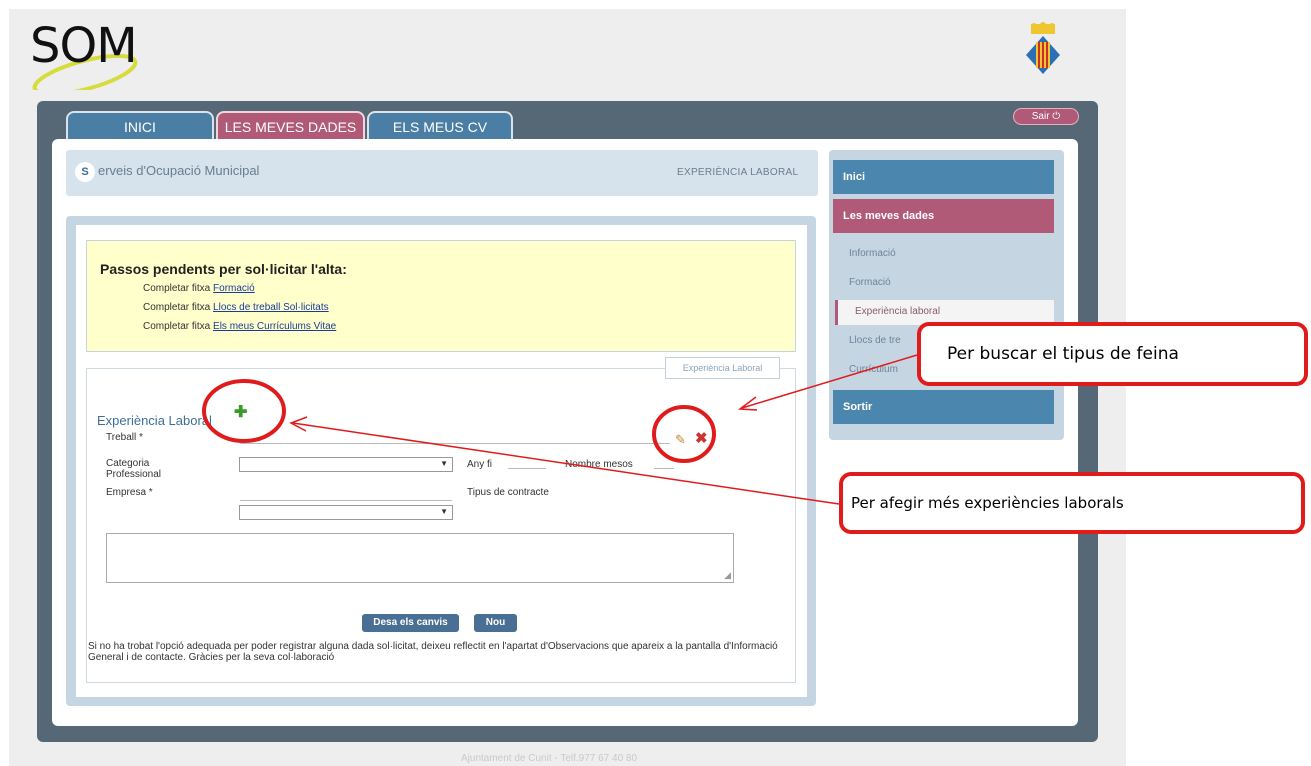 This screenshot has width=1311, height=766. Describe the element at coordinates (290, 125) in the screenshot. I see `tab-les-meves-dades: LES MEVES DADES` at that location.